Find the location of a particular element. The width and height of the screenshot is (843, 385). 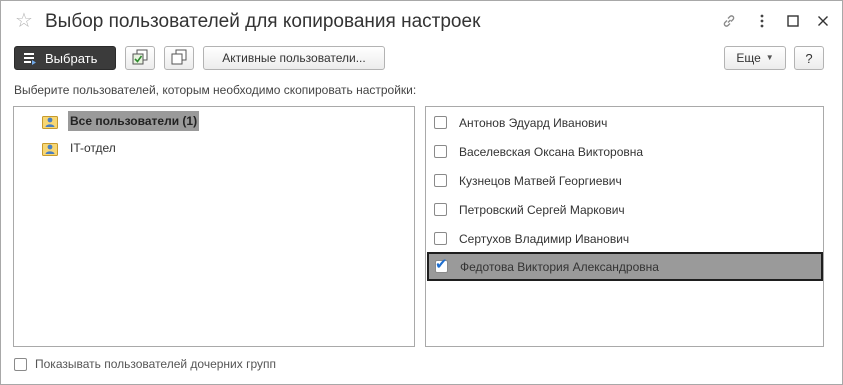

user-name: Сертухов Владимир Иванович is located at coordinates (544, 238).